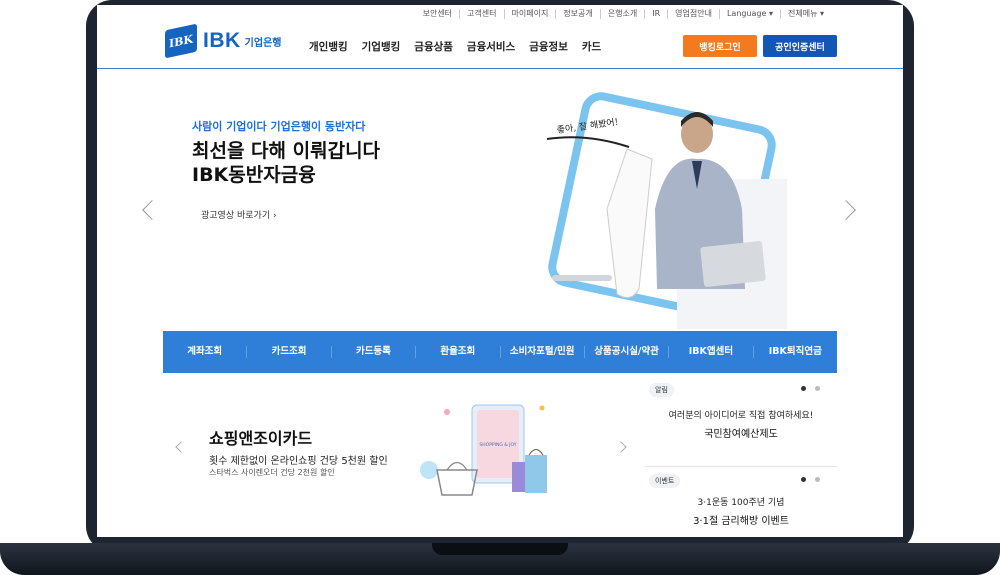 The image size is (1000, 575). Describe the element at coordinates (541, 352) in the screenshot. I see `quick-consumer-portal: 소비자포털/민원` at that location.